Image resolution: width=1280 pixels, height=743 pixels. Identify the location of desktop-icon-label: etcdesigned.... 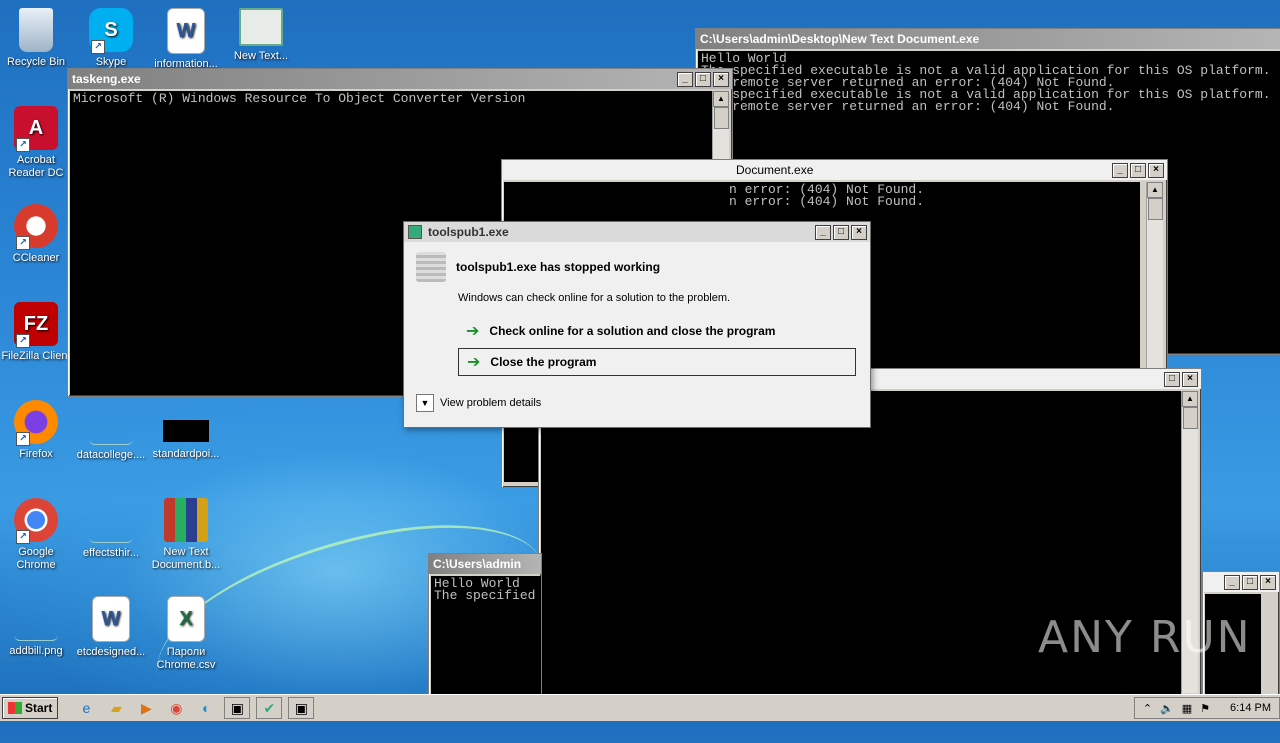
(111, 652).